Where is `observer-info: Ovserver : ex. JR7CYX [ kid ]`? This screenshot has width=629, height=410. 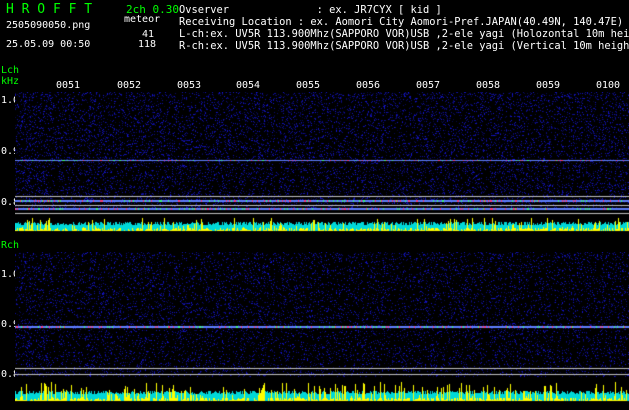
observer-info: Ovserver : ex. JR7CYX [ kid ] is located at coordinates (310, 10).